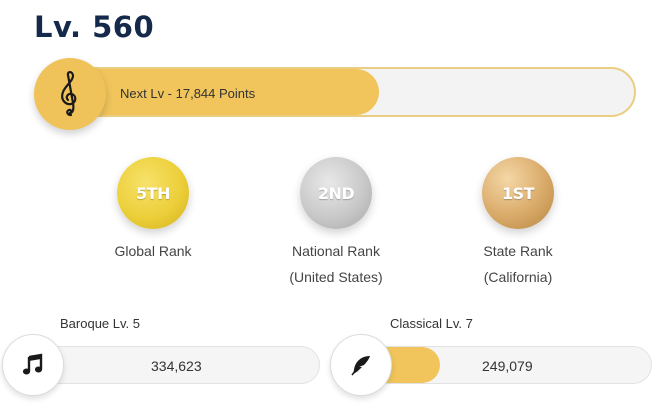 The width and height of the screenshot is (660, 410). Describe the element at coordinates (176, 366) in the screenshot. I see `category-value: 334,623` at that location.